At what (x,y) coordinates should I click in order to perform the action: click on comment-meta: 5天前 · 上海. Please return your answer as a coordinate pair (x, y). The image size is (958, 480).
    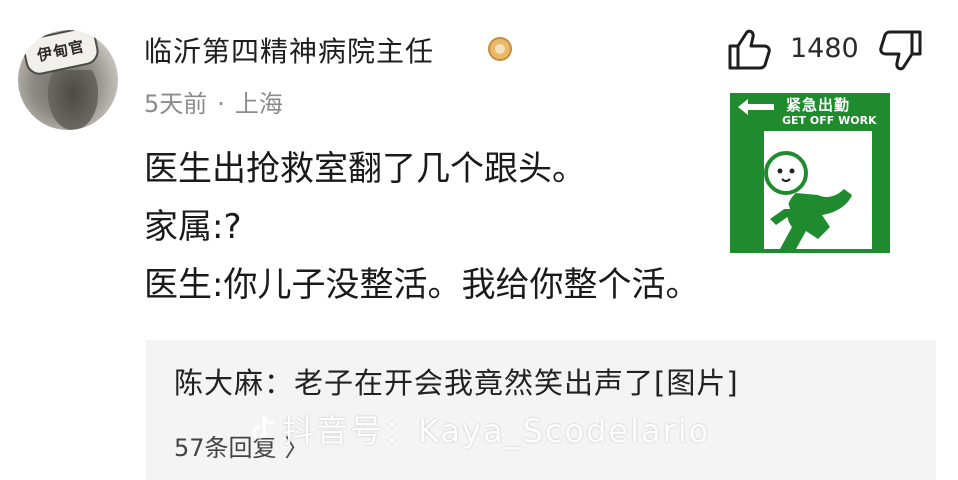
    Looking at the image, I should click on (213, 101).